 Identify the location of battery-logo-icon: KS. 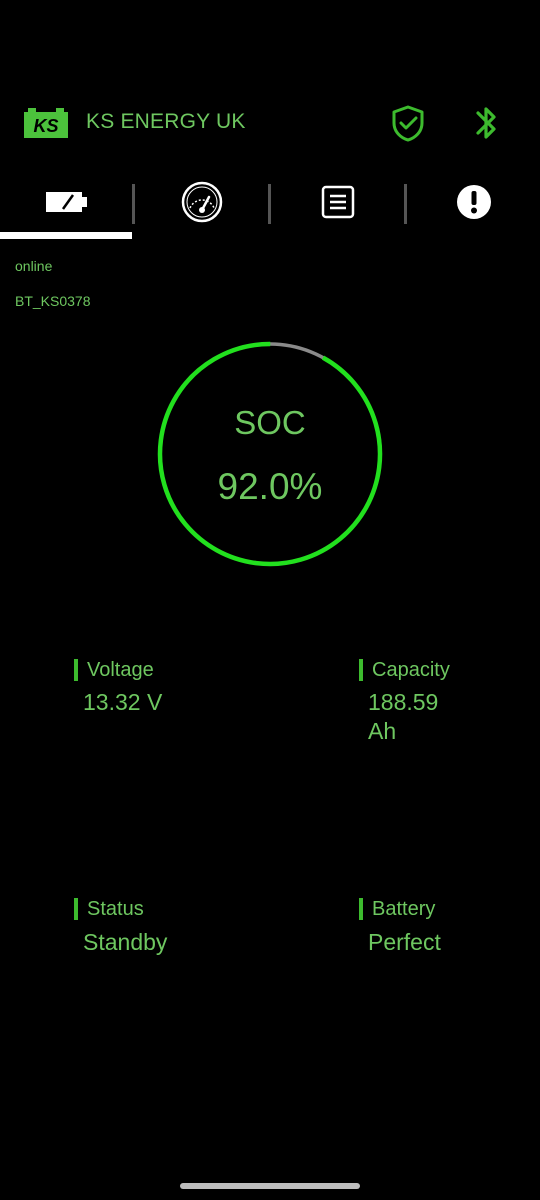
(46, 123).